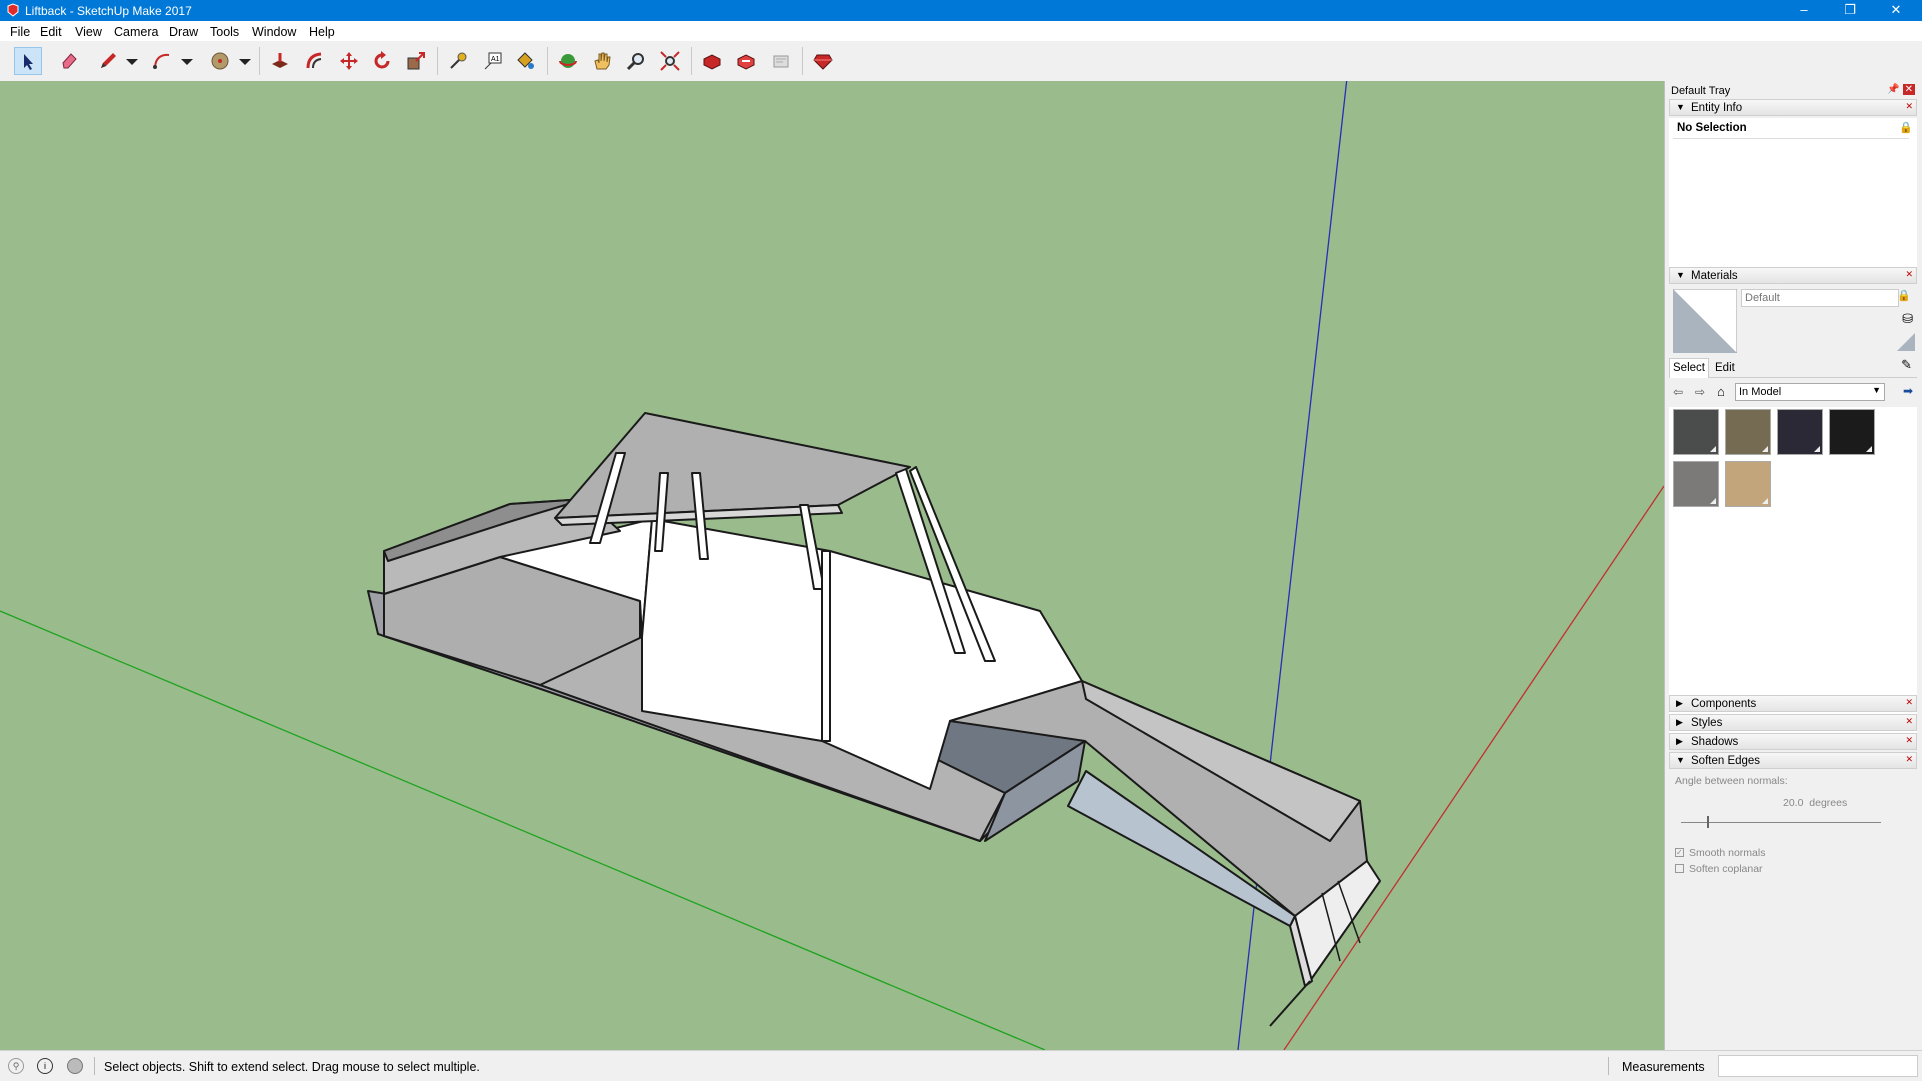  Describe the element at coordinates (88, 32) in the screenshot. I see `menu-view: View` at that location.